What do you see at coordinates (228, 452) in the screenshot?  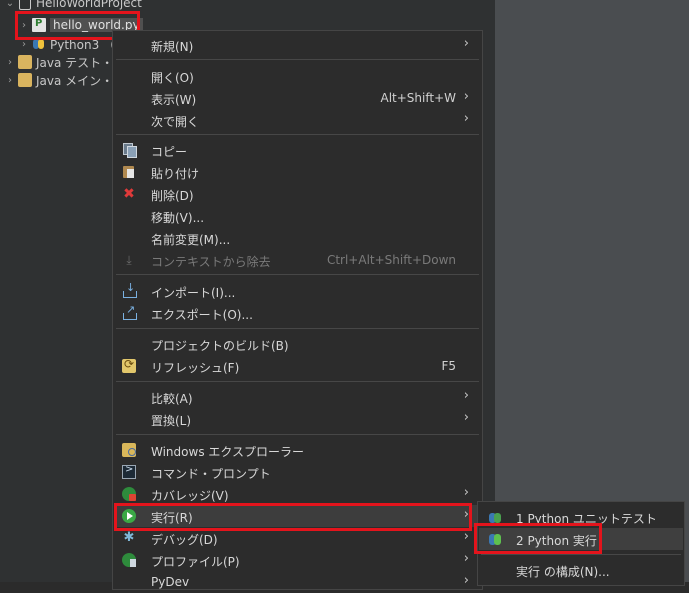 I see `menu-label: Windows エクスプローラー` at bounding box center [228, 452].